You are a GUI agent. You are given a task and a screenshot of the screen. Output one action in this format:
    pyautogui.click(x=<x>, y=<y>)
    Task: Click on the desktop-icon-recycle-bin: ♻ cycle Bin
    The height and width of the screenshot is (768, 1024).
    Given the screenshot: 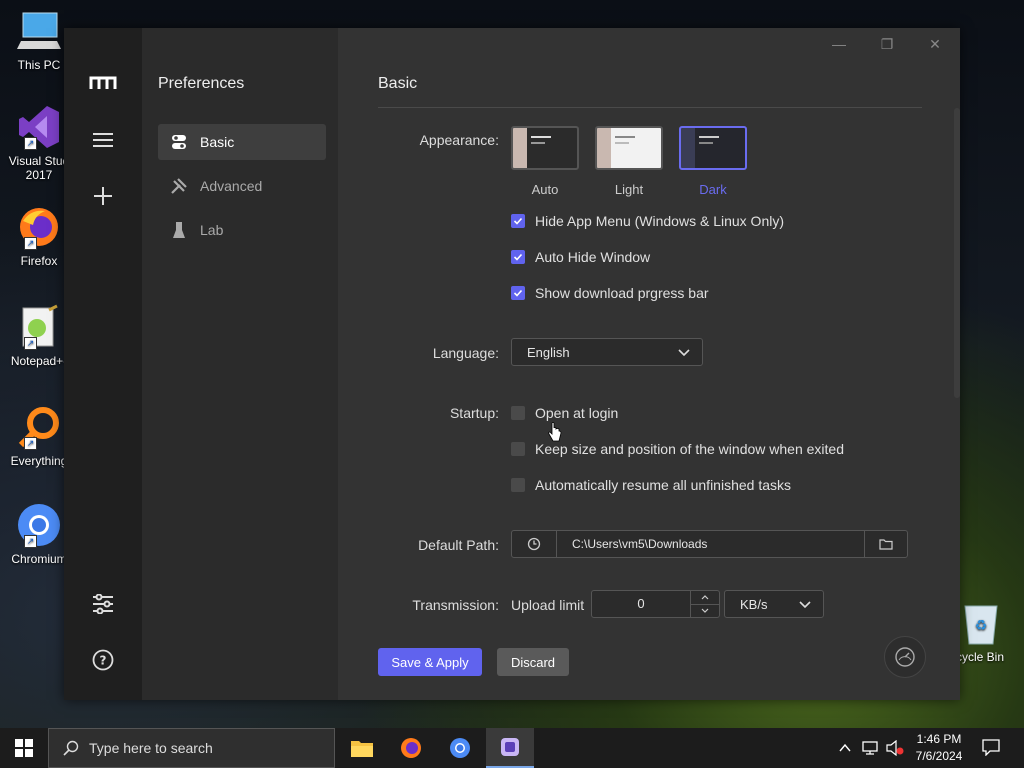 What is the action you would take?
    pyautogui.click(x=987, y=632)
    